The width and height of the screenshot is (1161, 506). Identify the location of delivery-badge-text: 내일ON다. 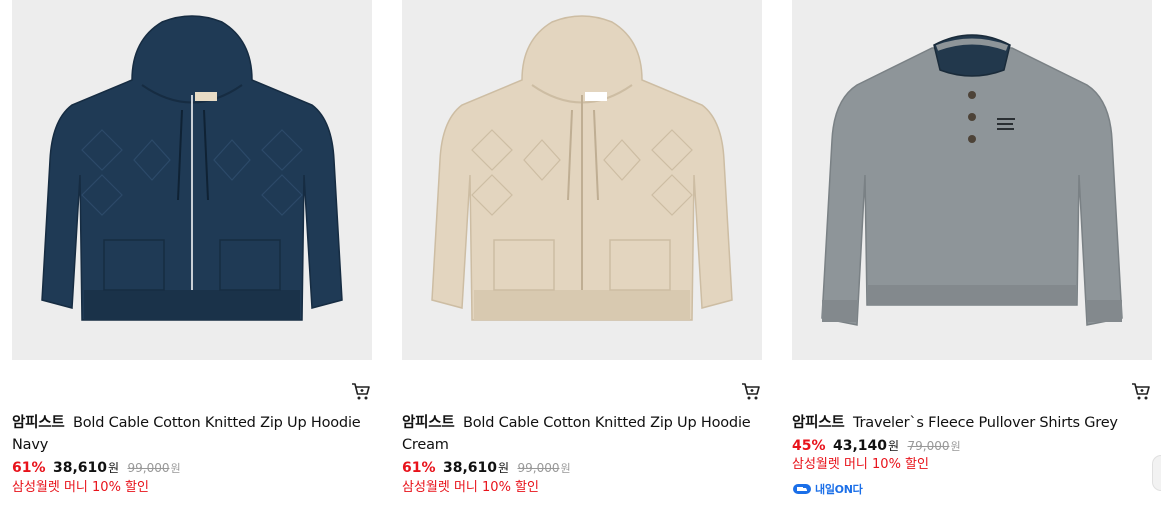
(839, 489).